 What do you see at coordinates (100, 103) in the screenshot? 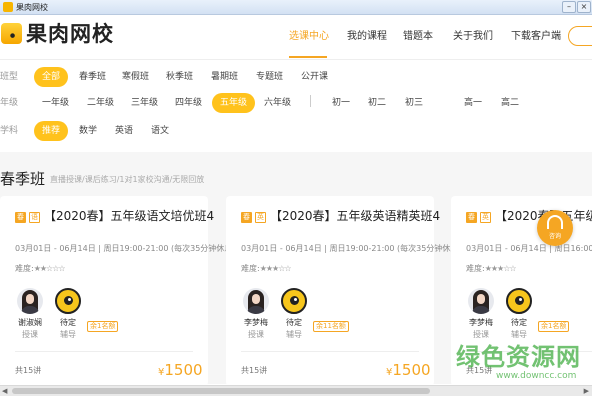
I see `filter-grade-2: 二年级` at bounding box center [100, 103].